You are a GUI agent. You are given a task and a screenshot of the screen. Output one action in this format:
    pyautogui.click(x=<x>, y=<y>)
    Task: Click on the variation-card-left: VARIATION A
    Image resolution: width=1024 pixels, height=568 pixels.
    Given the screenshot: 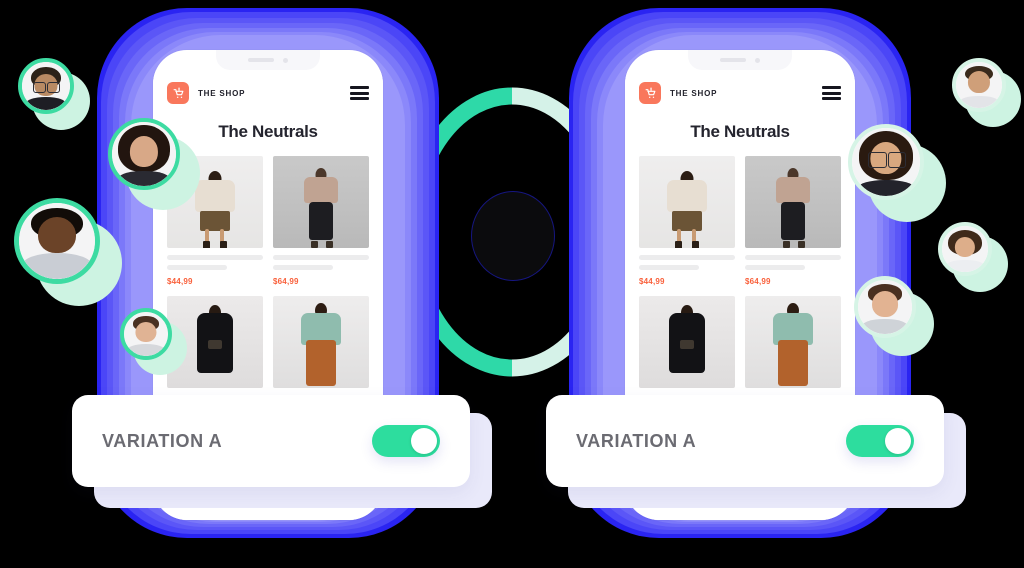 What is the action you would take?
    pyautogui.click(x=282, y=455)
    